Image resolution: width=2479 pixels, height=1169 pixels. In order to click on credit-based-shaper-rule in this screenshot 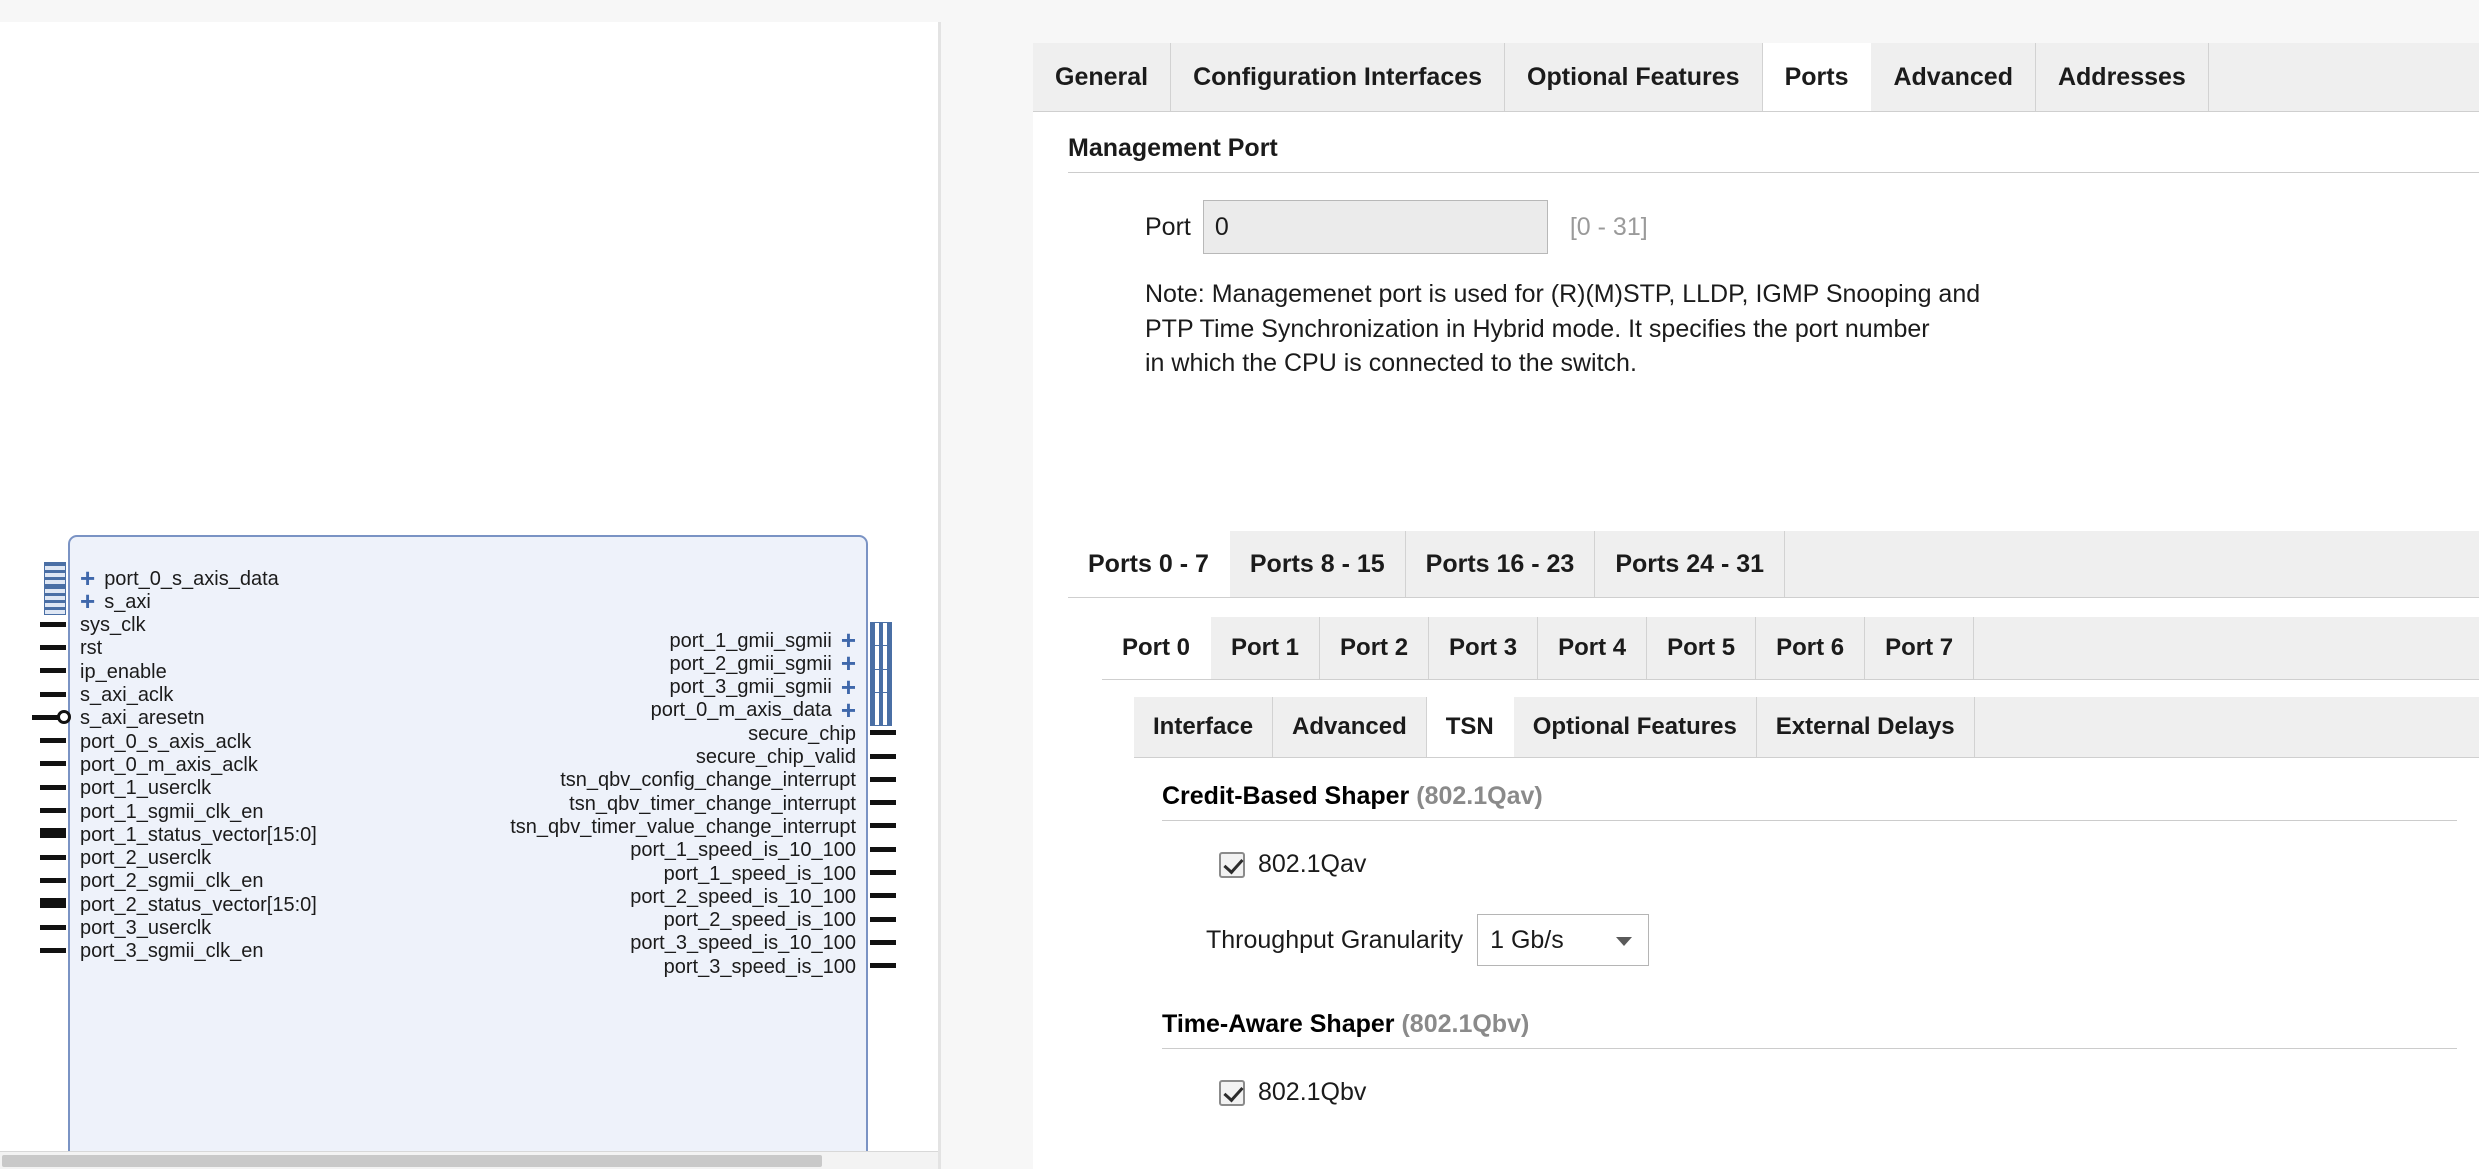, I will do `click(1809, 820)`.